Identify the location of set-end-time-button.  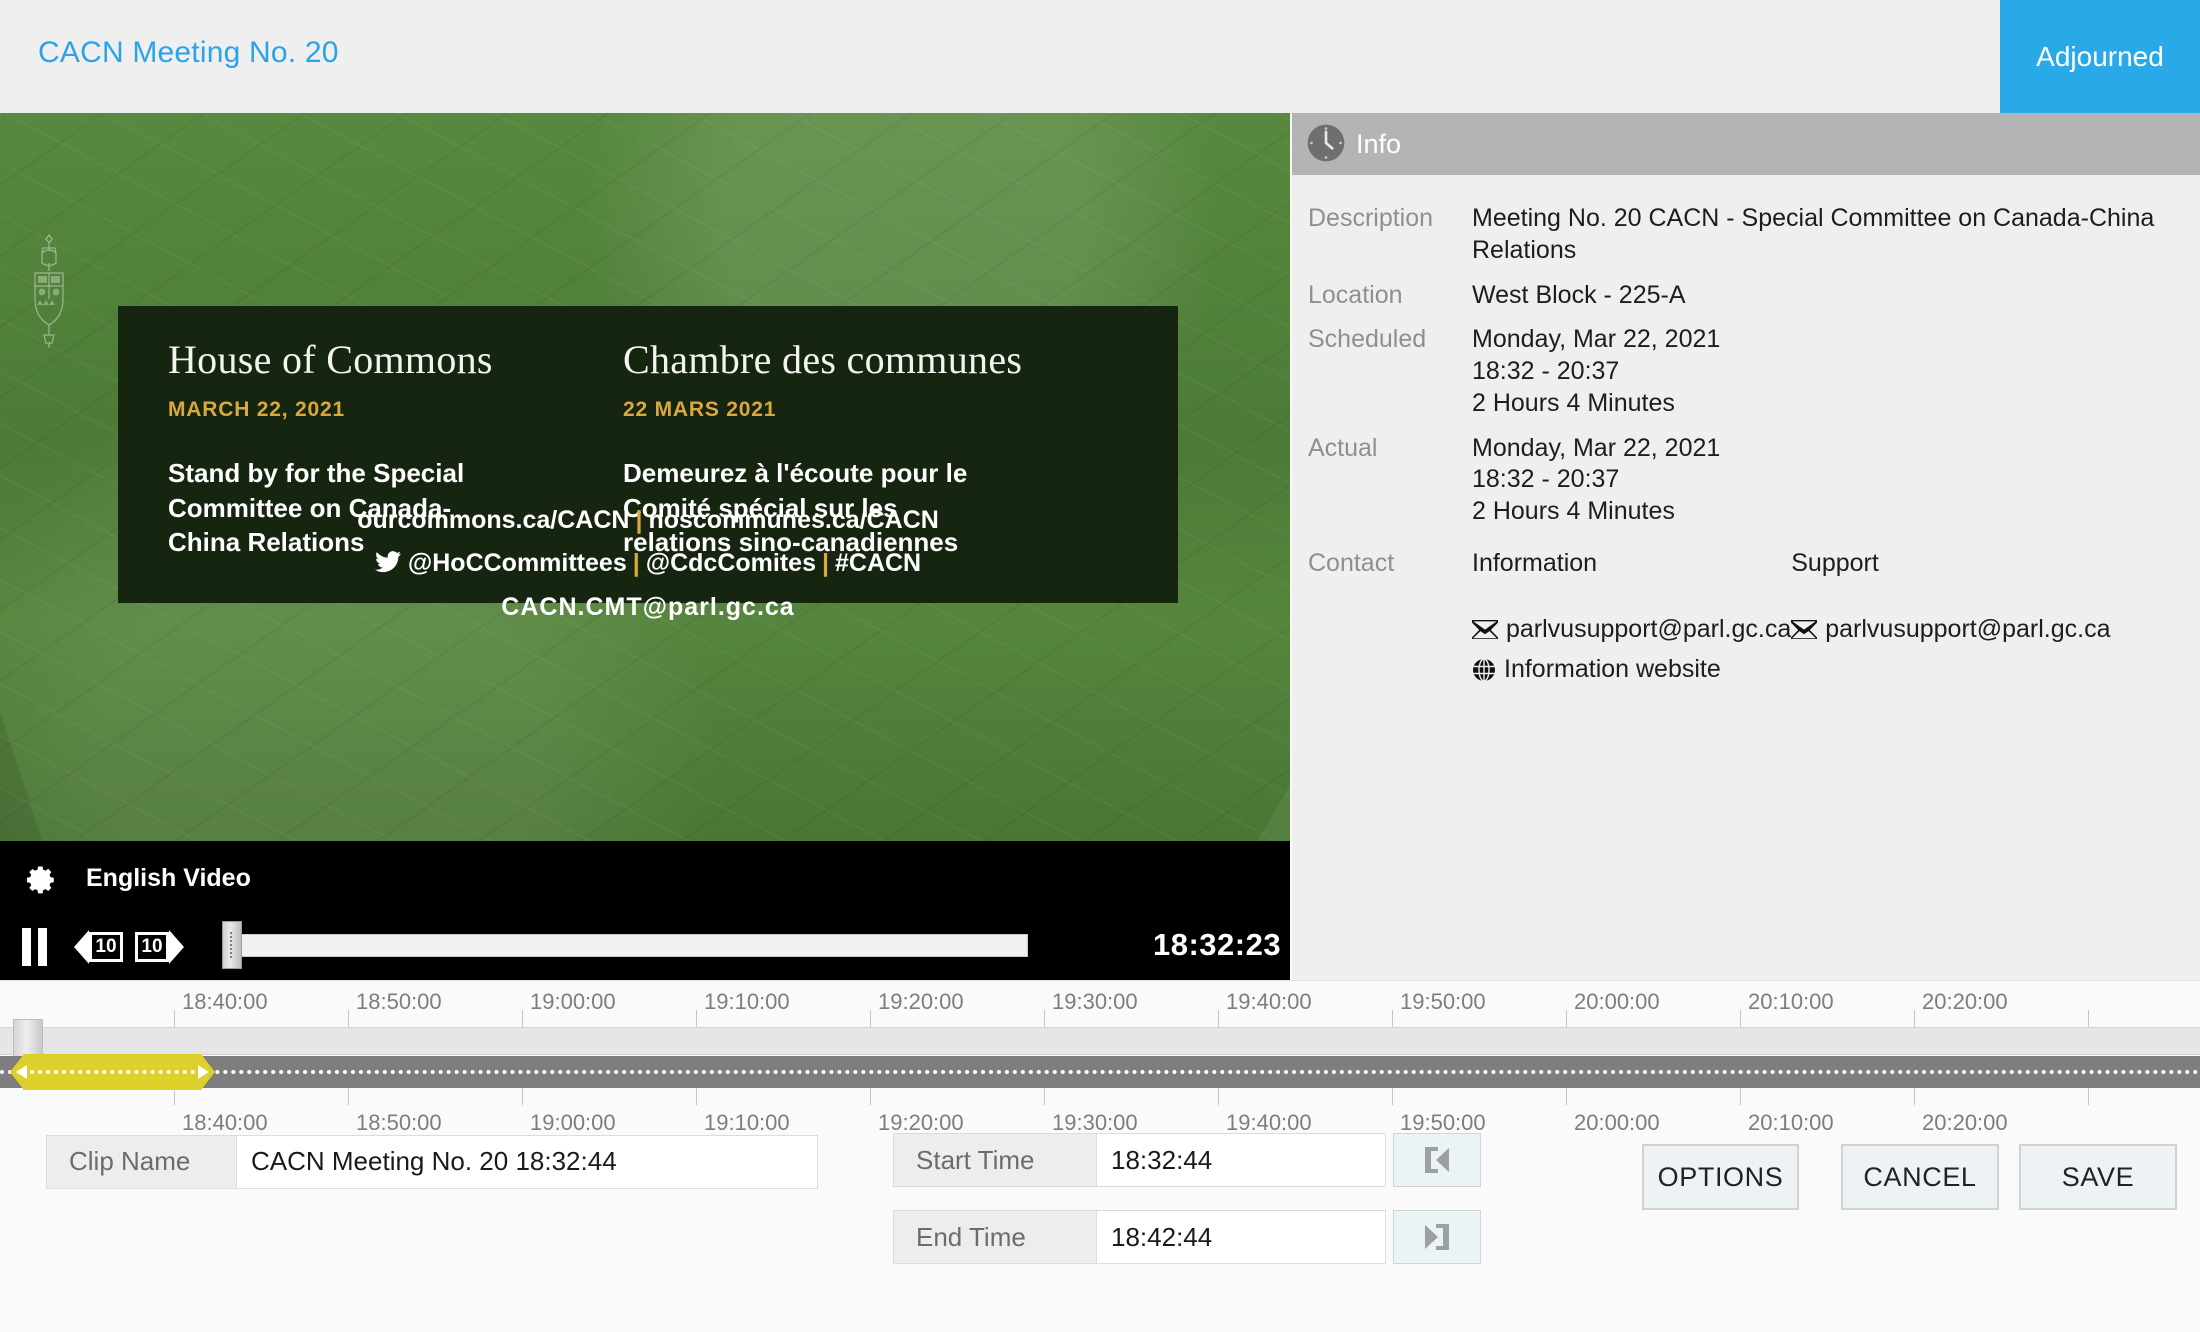
(1437, 1237).